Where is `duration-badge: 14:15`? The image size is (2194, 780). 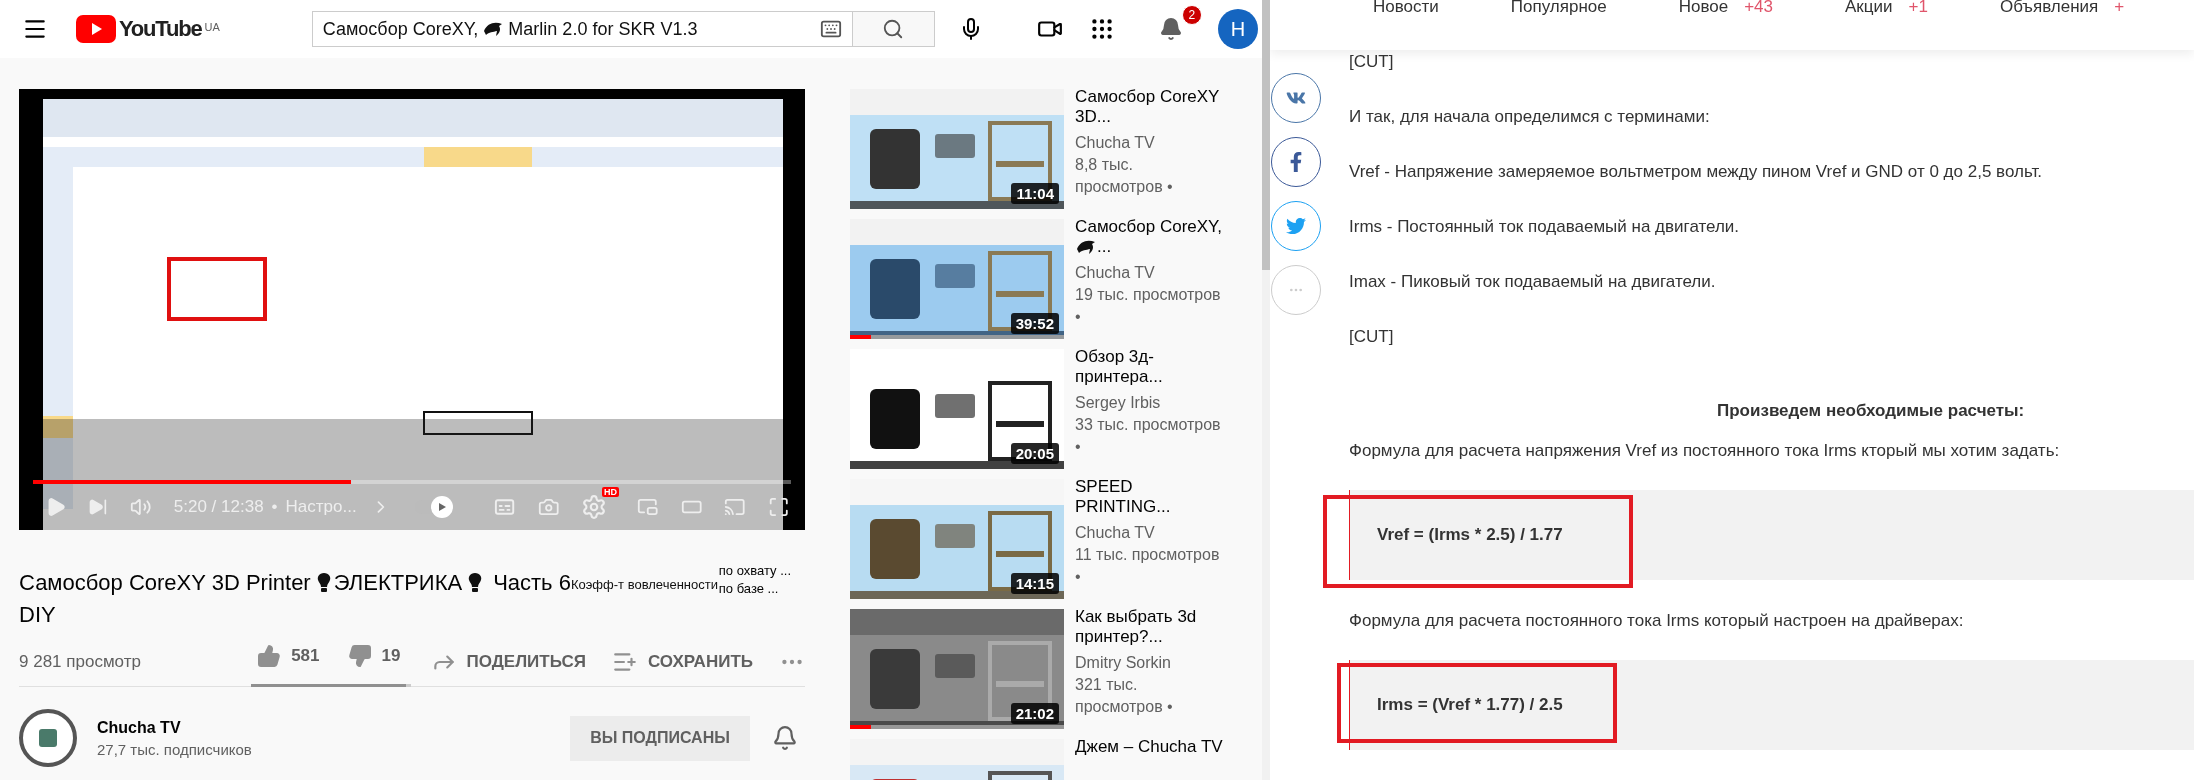
duration-badge: 14:15 is located at coordinates (1034, 583).